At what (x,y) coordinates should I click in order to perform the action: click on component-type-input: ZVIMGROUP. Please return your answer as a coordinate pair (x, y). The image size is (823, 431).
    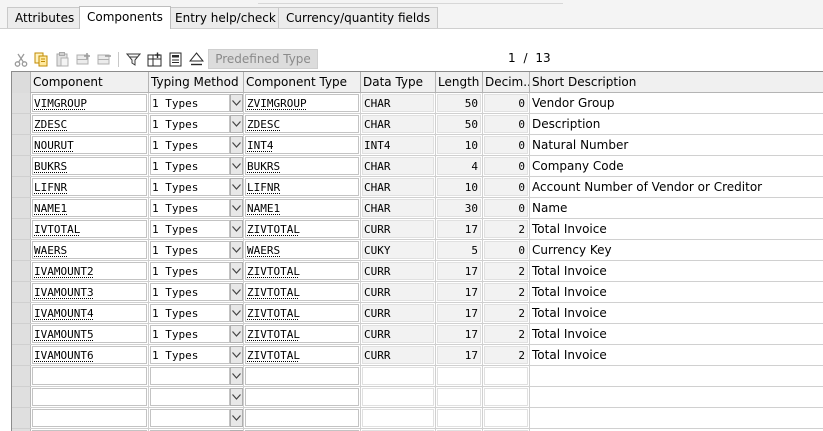
    Looking at the image, I should click on (302, 103).